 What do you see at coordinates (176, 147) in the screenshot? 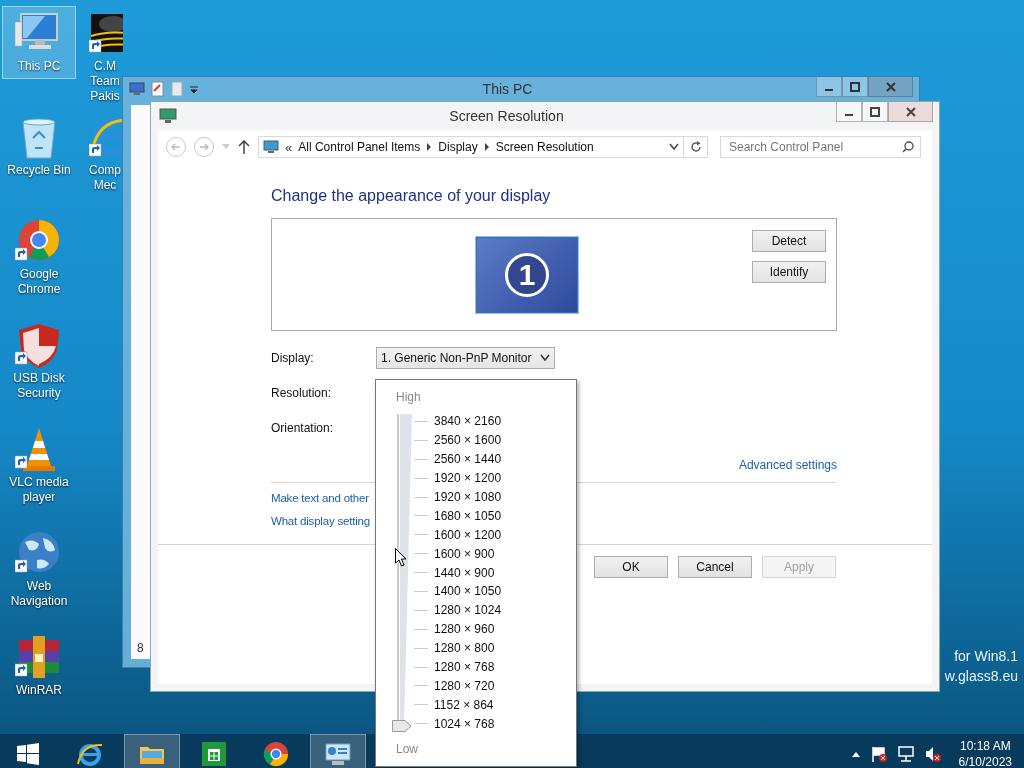
I see `arrow-left-icon` at bounding box center [176, 147].